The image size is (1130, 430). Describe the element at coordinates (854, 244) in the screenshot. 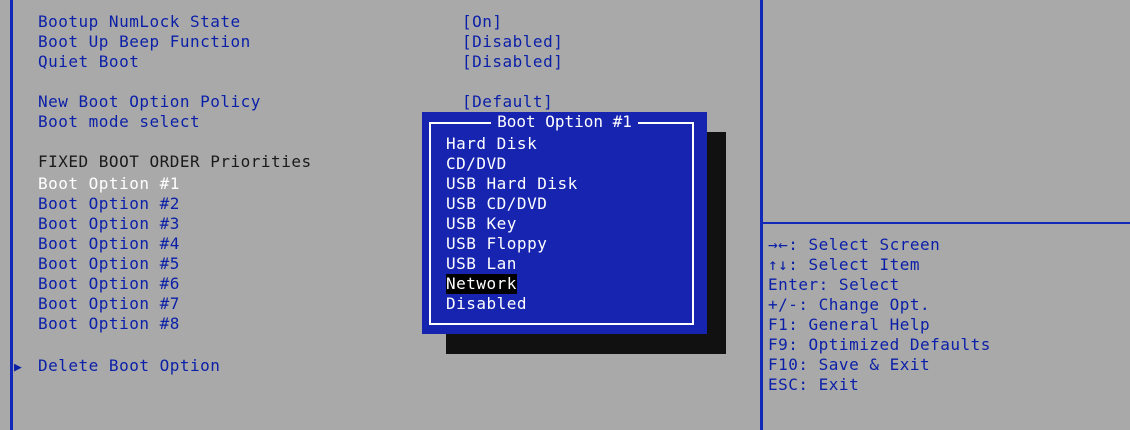

I see `help-select-screen: →←: Select Screen` at that location.